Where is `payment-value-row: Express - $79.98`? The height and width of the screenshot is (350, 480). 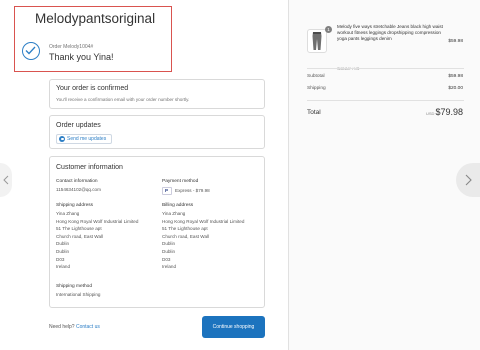 payment-value-row: Express - $79.98 is located at coordinates (186, 191).